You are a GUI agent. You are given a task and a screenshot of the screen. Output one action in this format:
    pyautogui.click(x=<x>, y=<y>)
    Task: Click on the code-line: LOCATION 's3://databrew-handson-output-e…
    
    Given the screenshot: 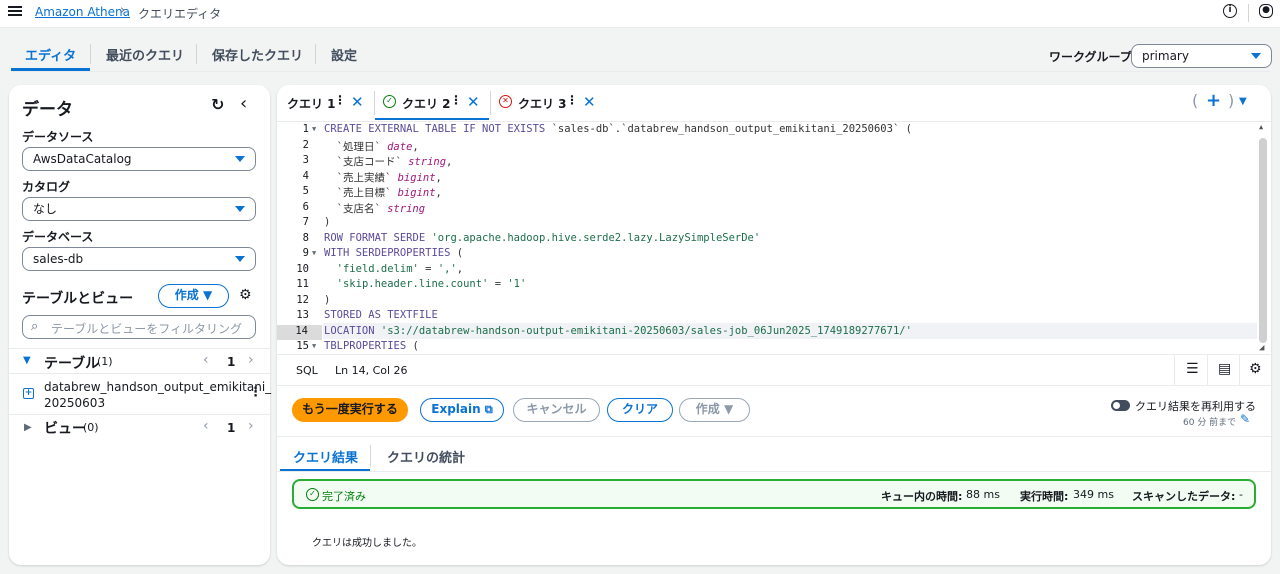 What is the action you would take?
    pyautogui.click(x=618, y=330)
    